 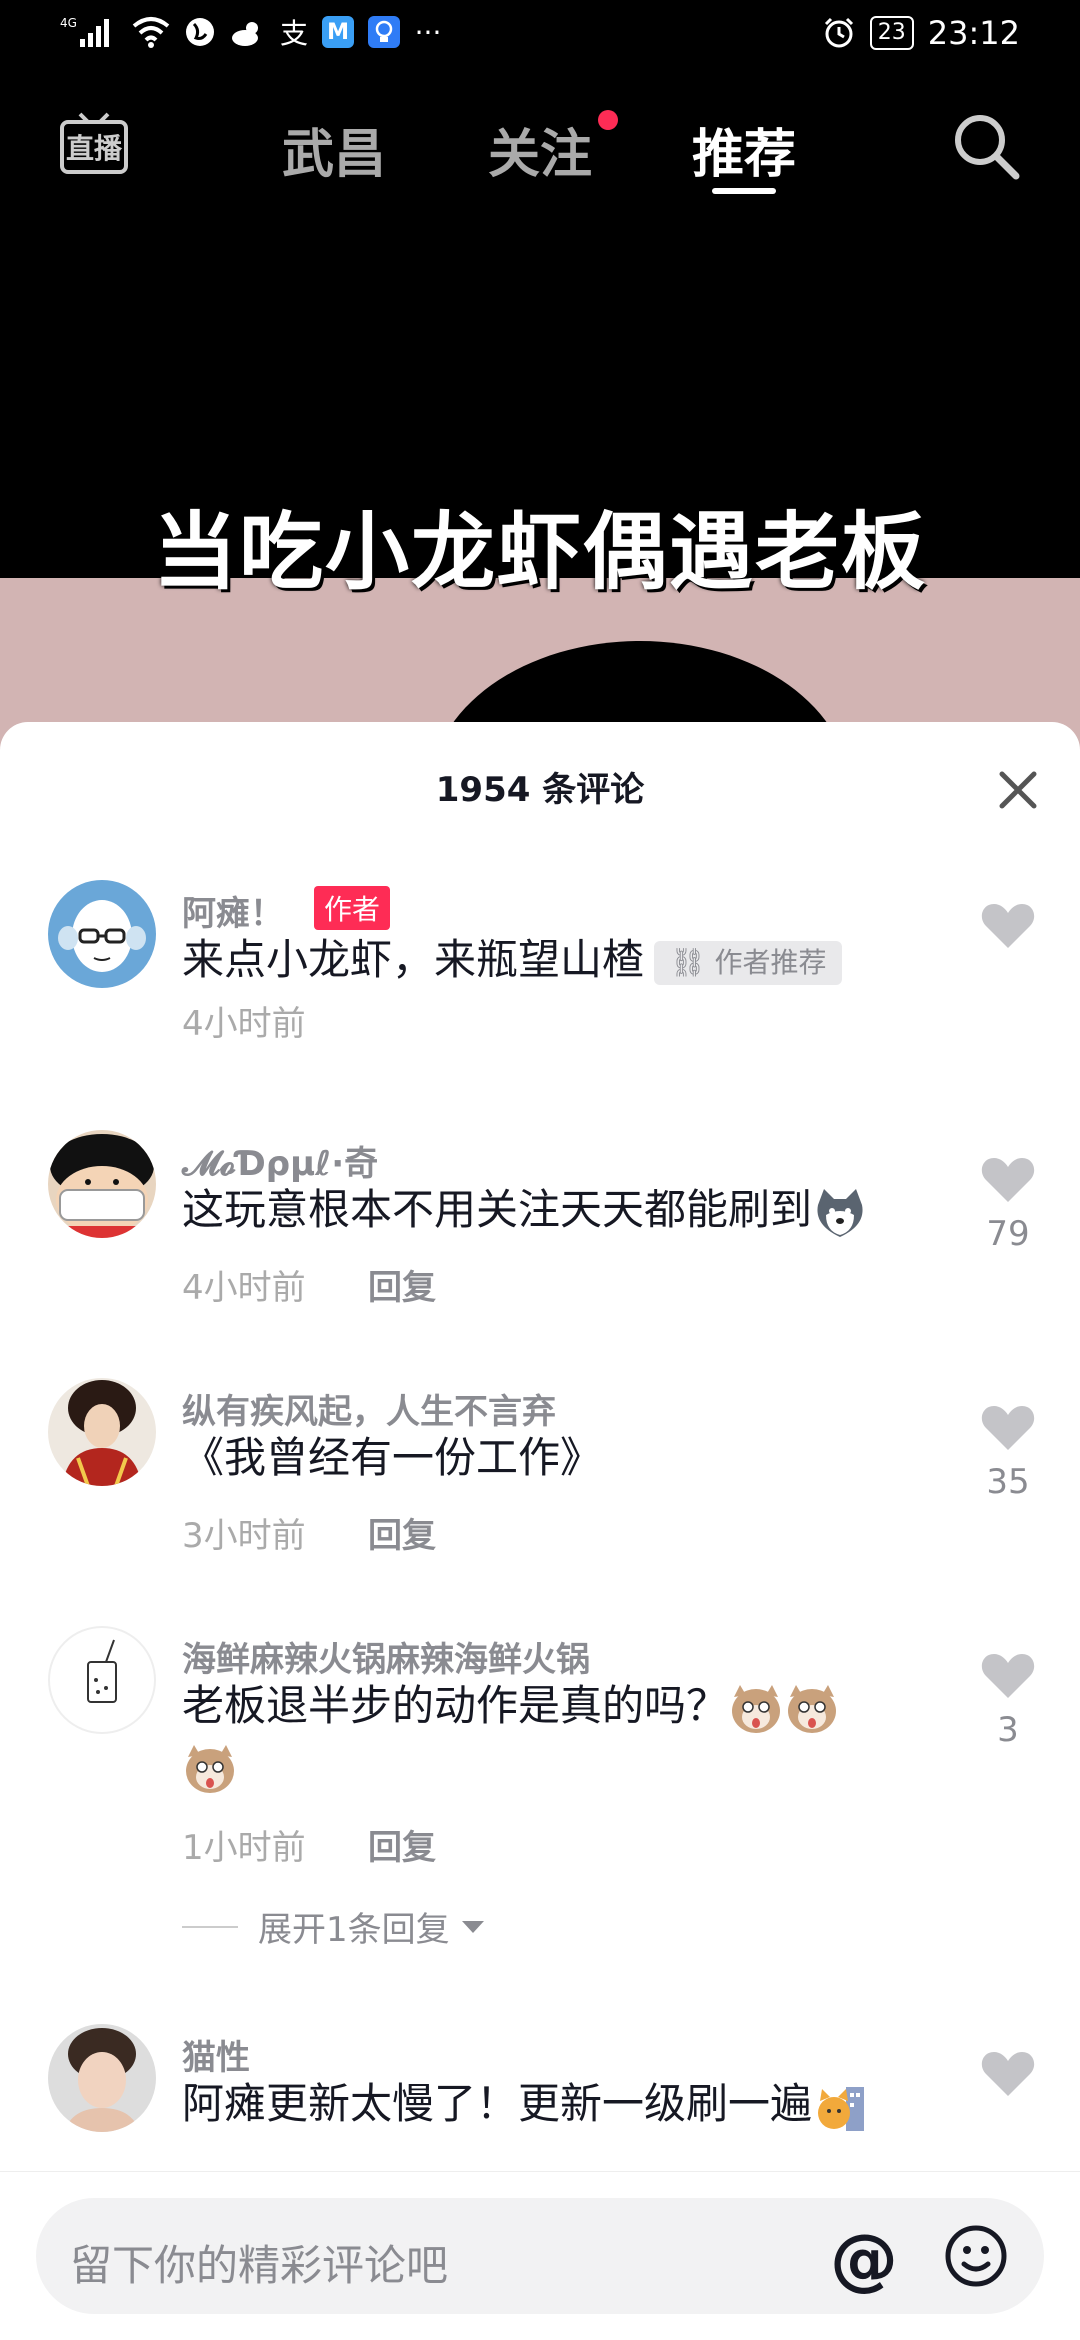 What do you see at coordinates (259, 2265) in the screenshot?
I see `comment-input-placeholder: 留下你的精彩评论吧` at bounding box center [259, 2265].